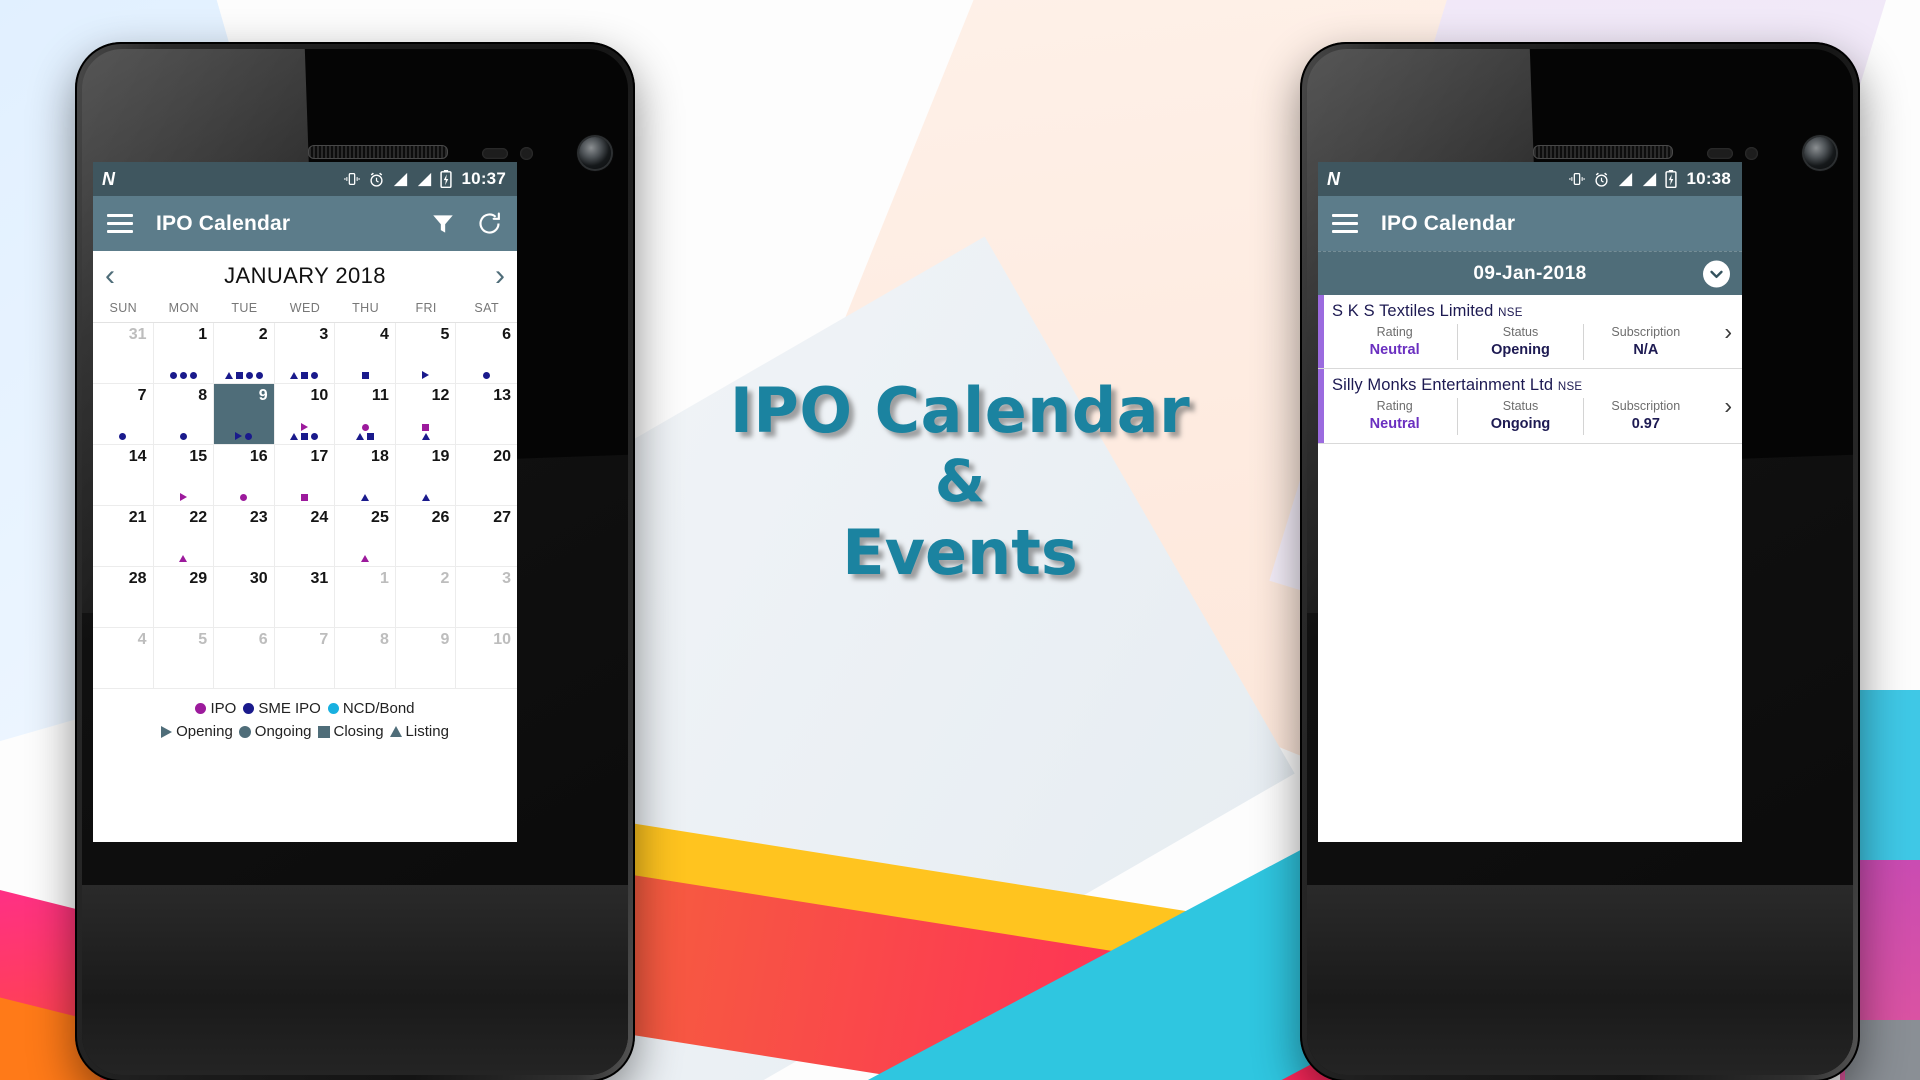 This screenshot has width=1920, height=1080. What do you see at coordinates (365, 414) in the screenshot?
I see `calendar-day-11: 11` at bounding box center [365, 414].